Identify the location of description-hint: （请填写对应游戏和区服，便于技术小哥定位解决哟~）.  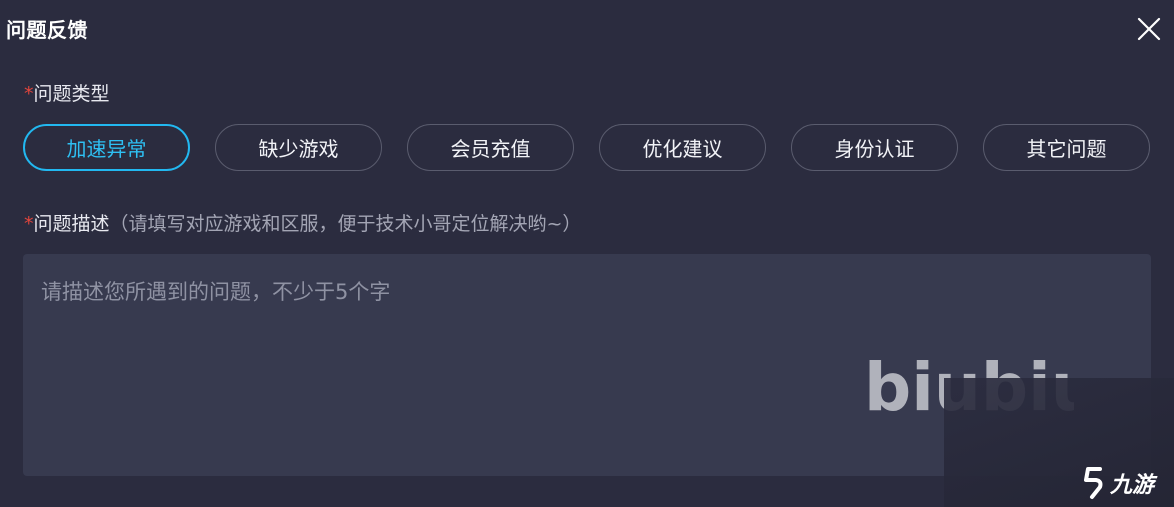
(345, 224).